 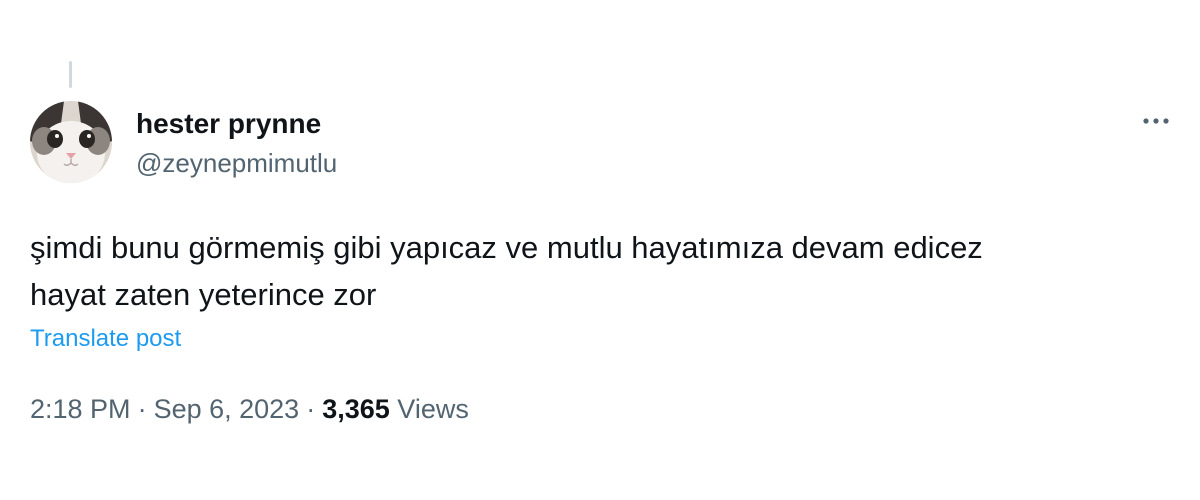 I want to click on author-display-name: hester prynne, so click(x=228, y=124).